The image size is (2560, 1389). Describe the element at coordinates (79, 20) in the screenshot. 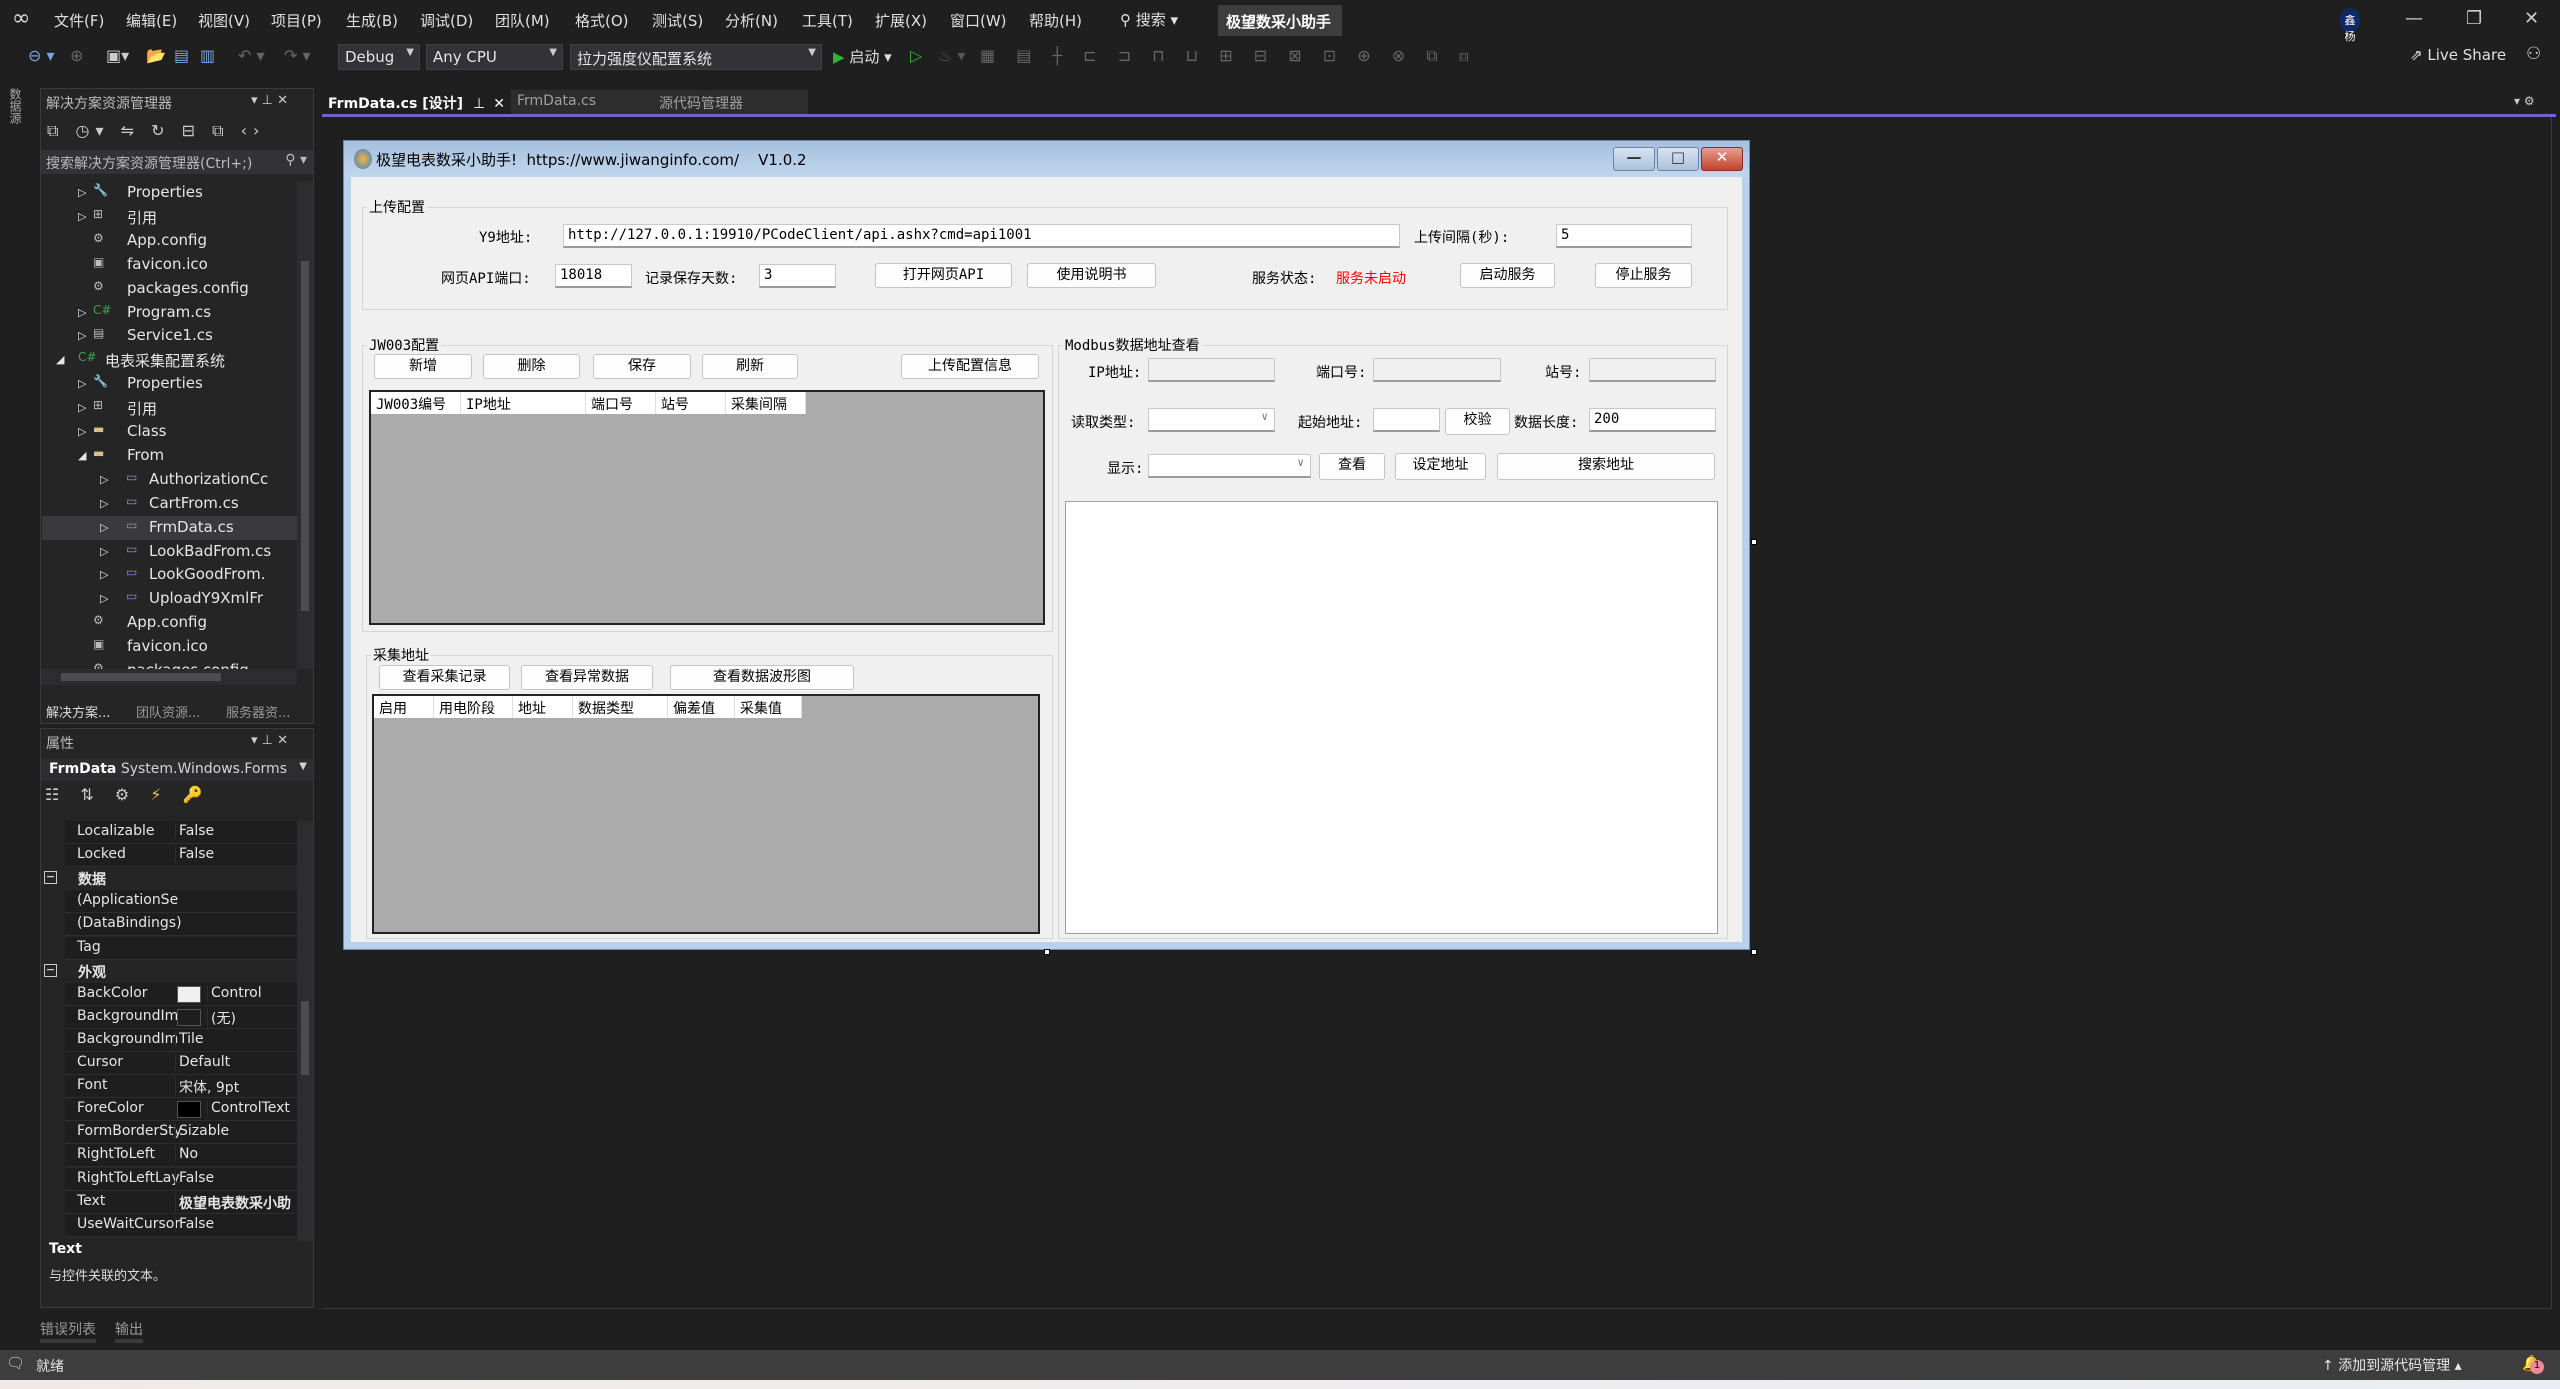

I see `menu-item: 文件(F)` at that location.